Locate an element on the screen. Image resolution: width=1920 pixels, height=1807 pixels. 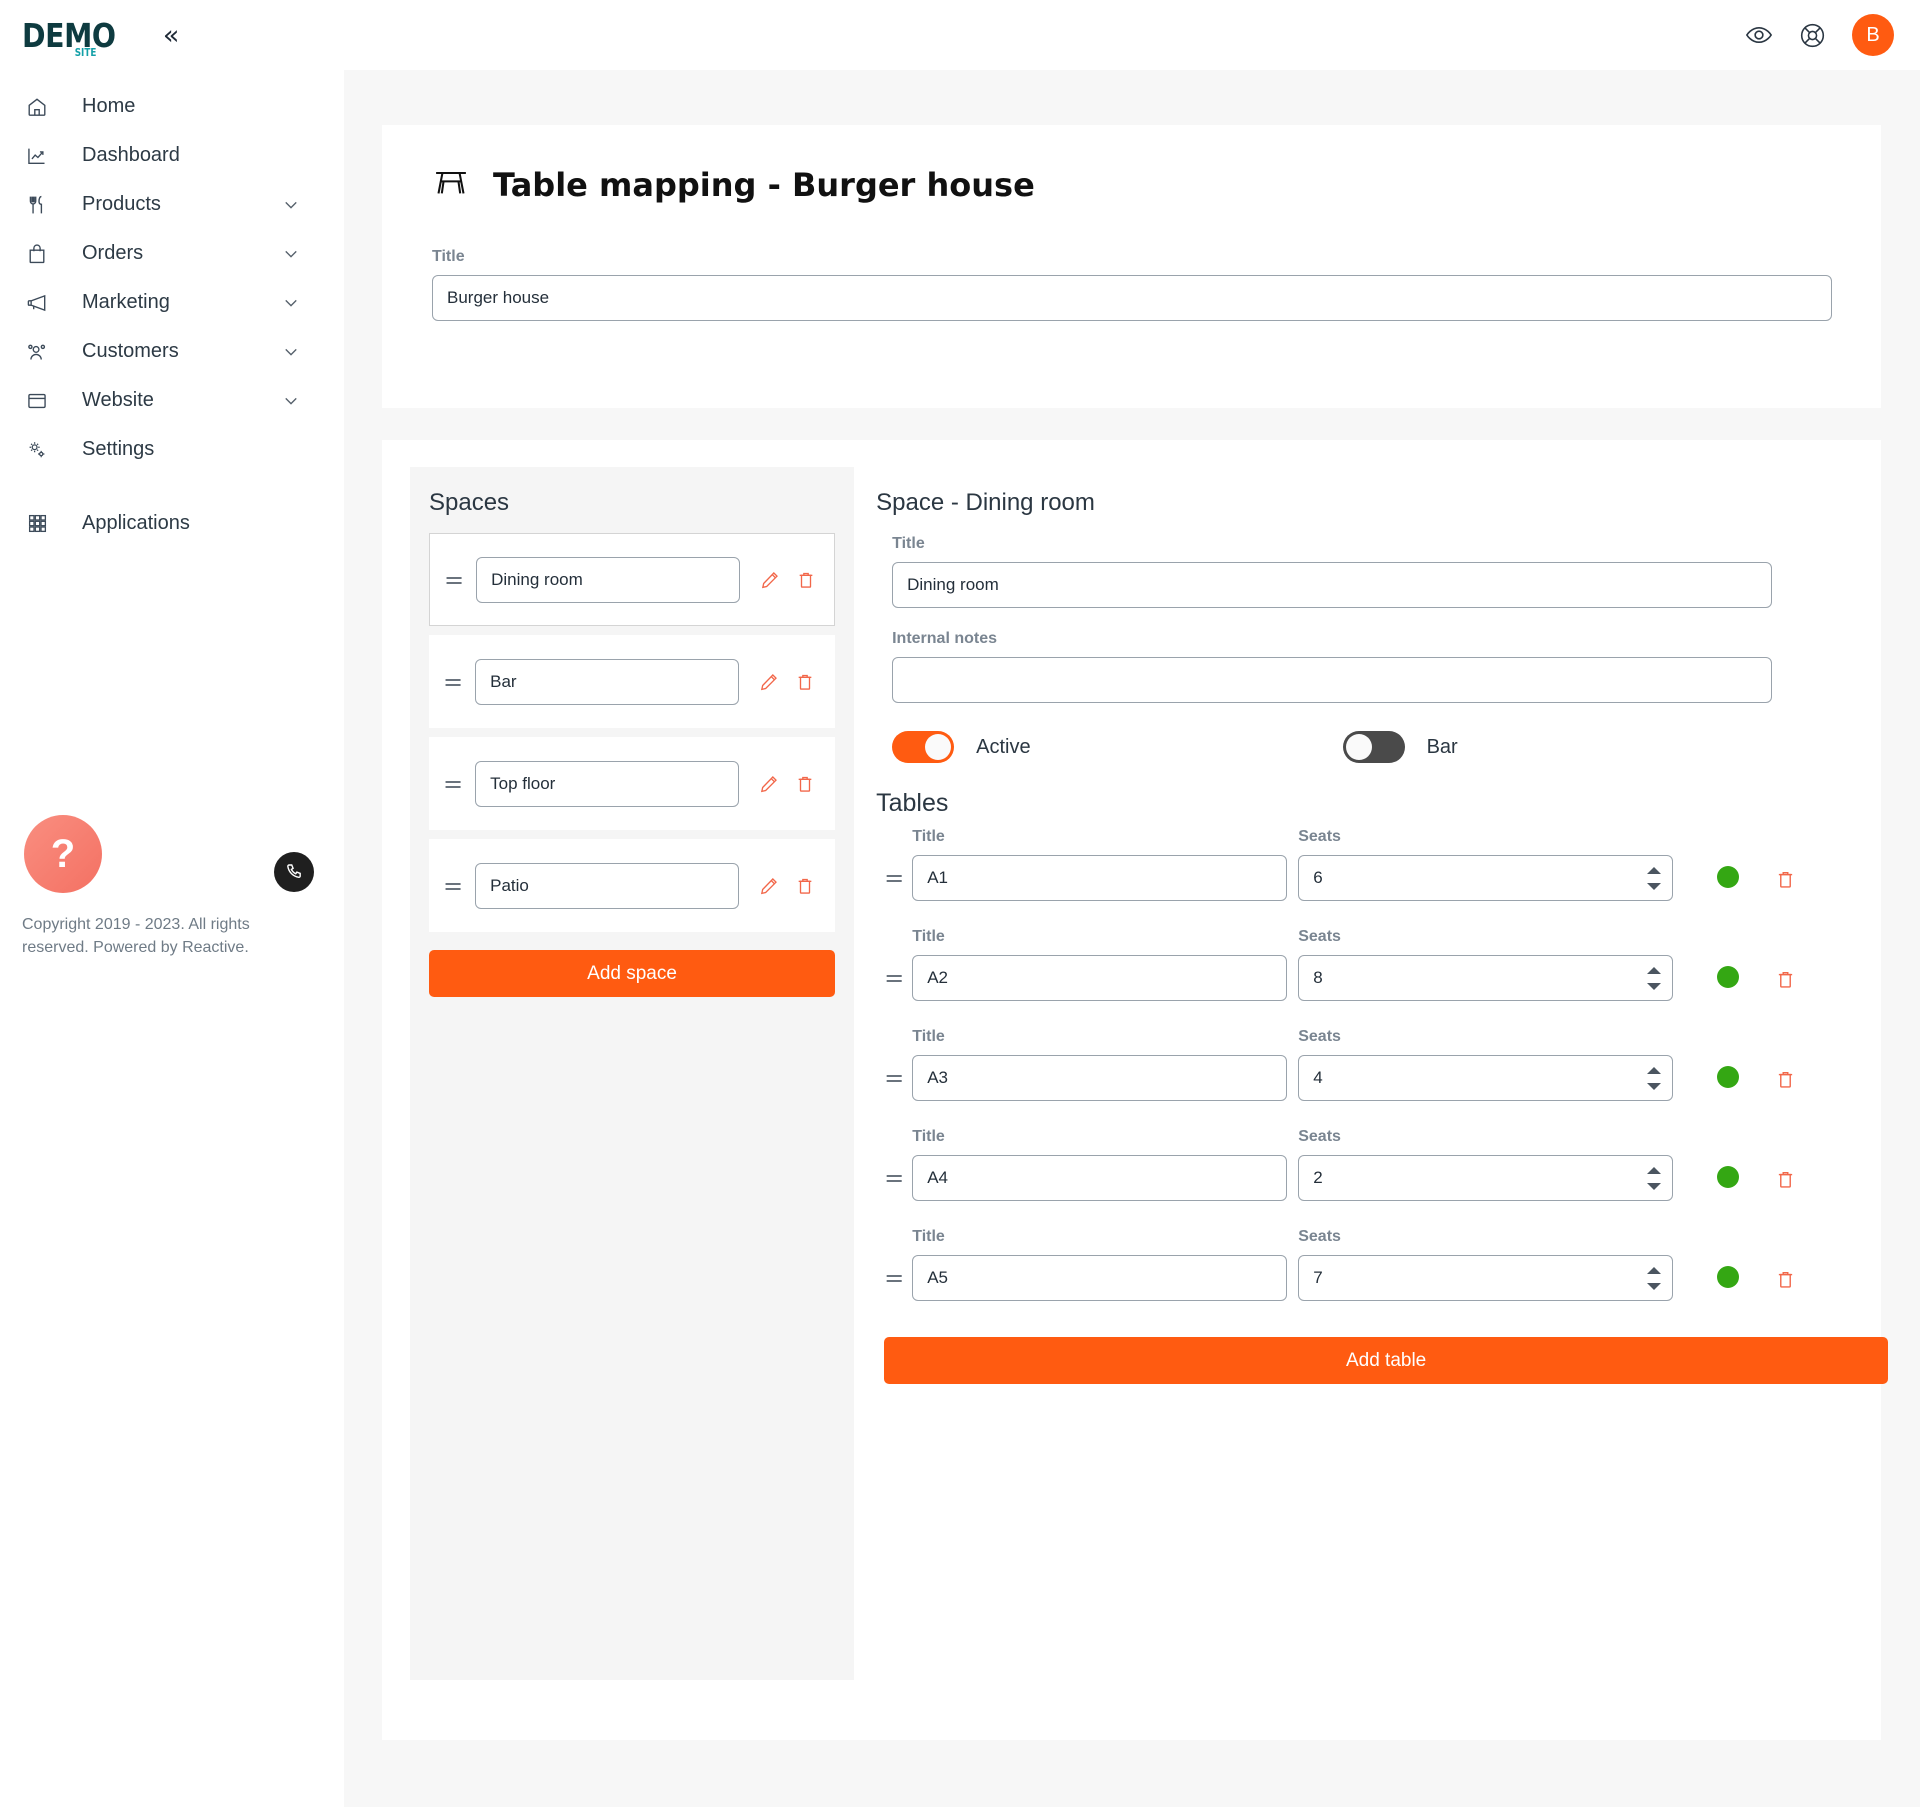
add-space-button: Add space is located at coordinates (632, 973).